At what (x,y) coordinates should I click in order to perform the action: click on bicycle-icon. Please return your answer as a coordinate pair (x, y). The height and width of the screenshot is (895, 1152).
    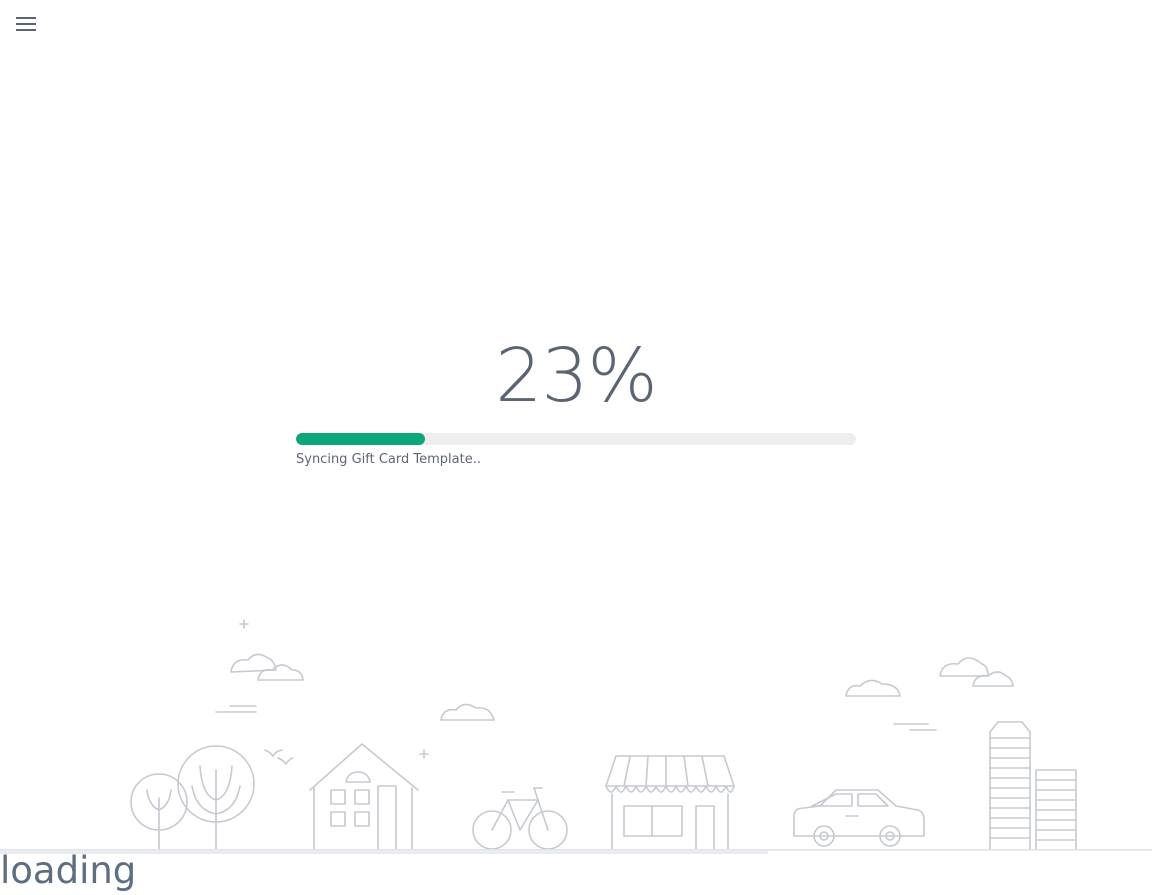
    Looking at the image, I should click on (520, 818).